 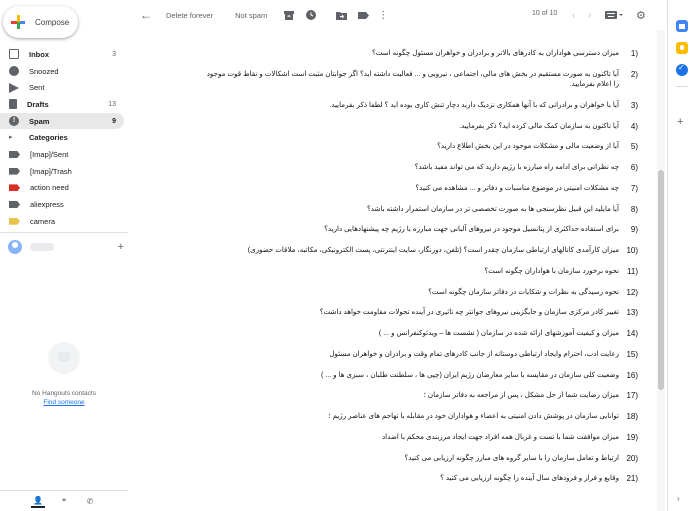 I want to click on question-number: 19), so click(x=632, y=437).